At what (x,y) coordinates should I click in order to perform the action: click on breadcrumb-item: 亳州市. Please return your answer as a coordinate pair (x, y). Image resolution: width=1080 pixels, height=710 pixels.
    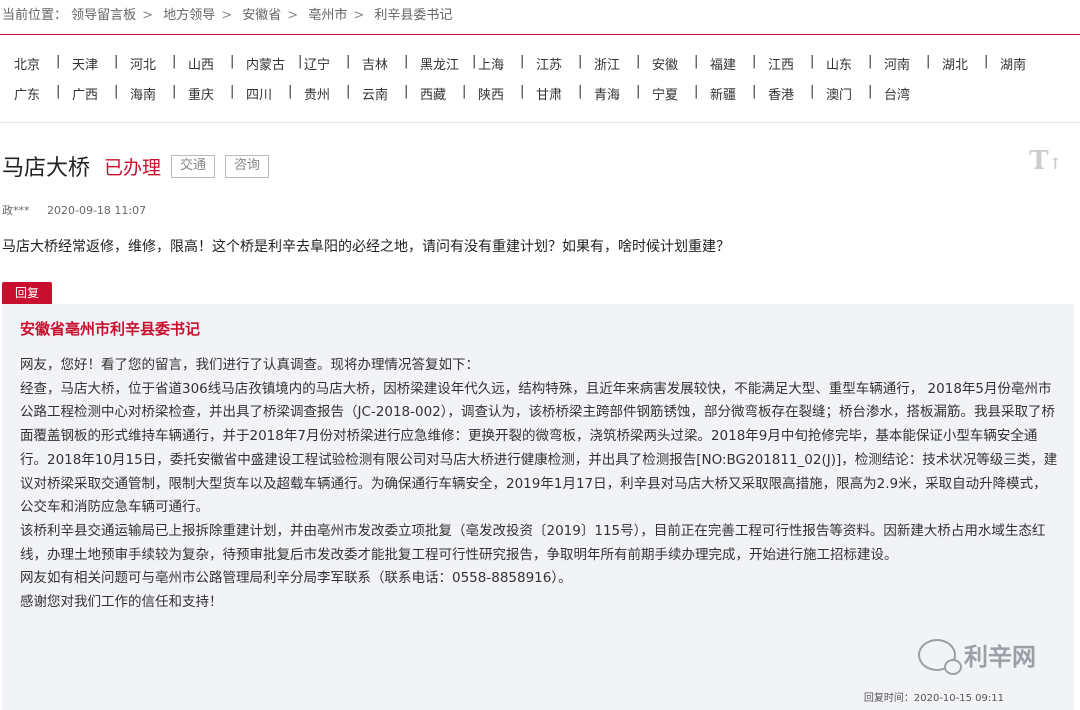
    Looking at the image, I should click on (327, 15).